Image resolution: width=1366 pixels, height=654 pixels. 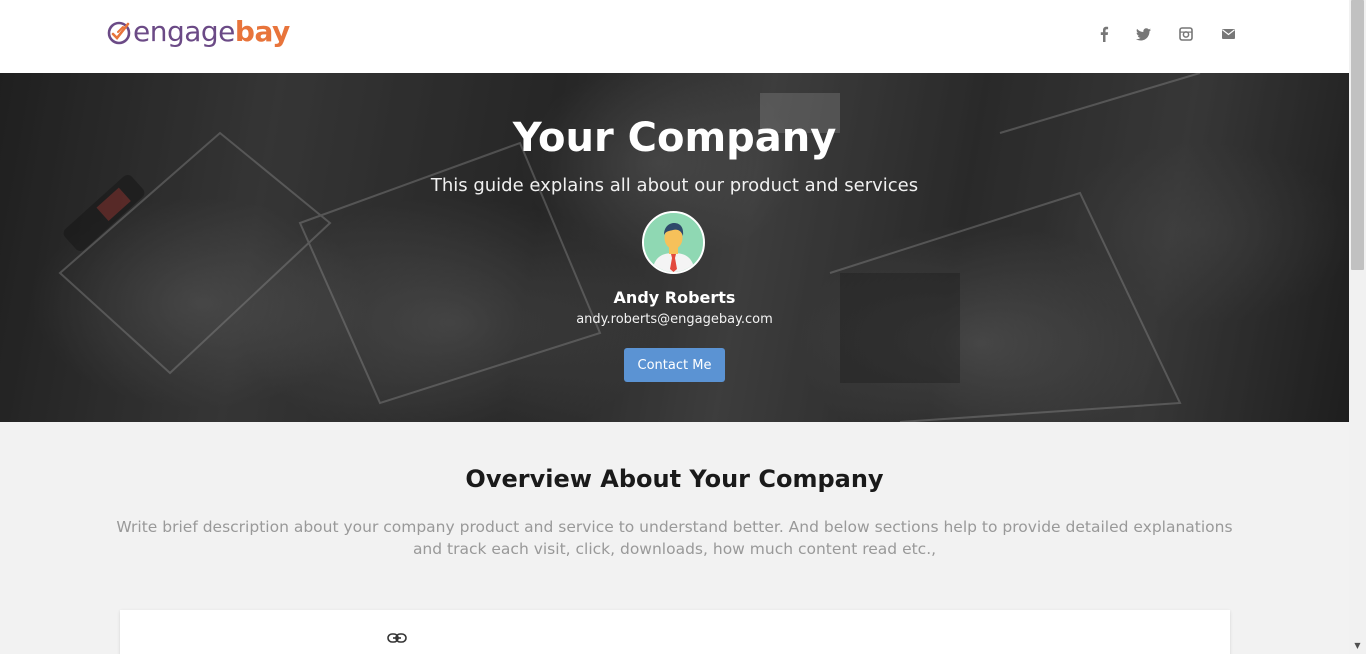 What do you see at coordinates (1104, 34) in the screenshot?
I see `facebook-icon` at bounding box center [1104, 34].